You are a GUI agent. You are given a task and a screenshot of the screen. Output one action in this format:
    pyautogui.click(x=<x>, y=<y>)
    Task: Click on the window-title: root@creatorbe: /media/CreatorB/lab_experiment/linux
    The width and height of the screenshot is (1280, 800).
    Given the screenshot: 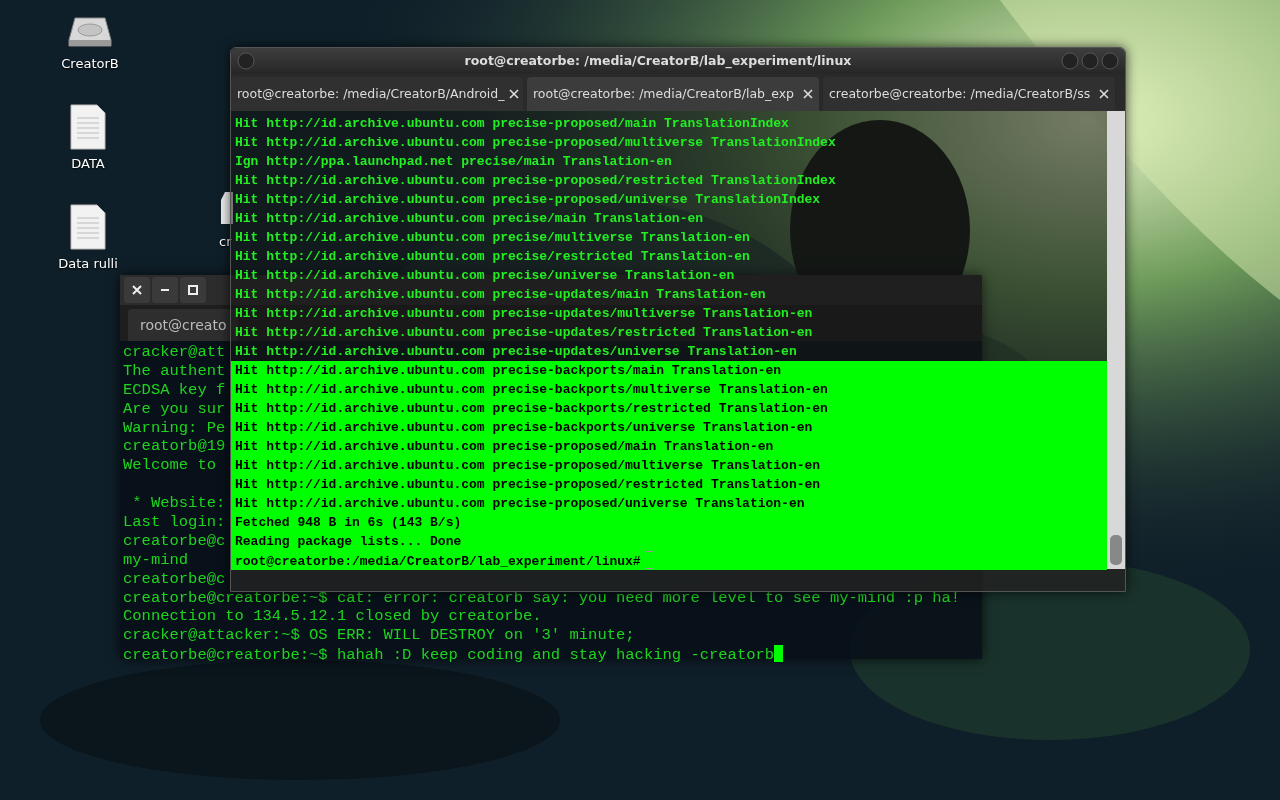 What is the action you would take?
    pyautogui.click(x=658, y=61)
    